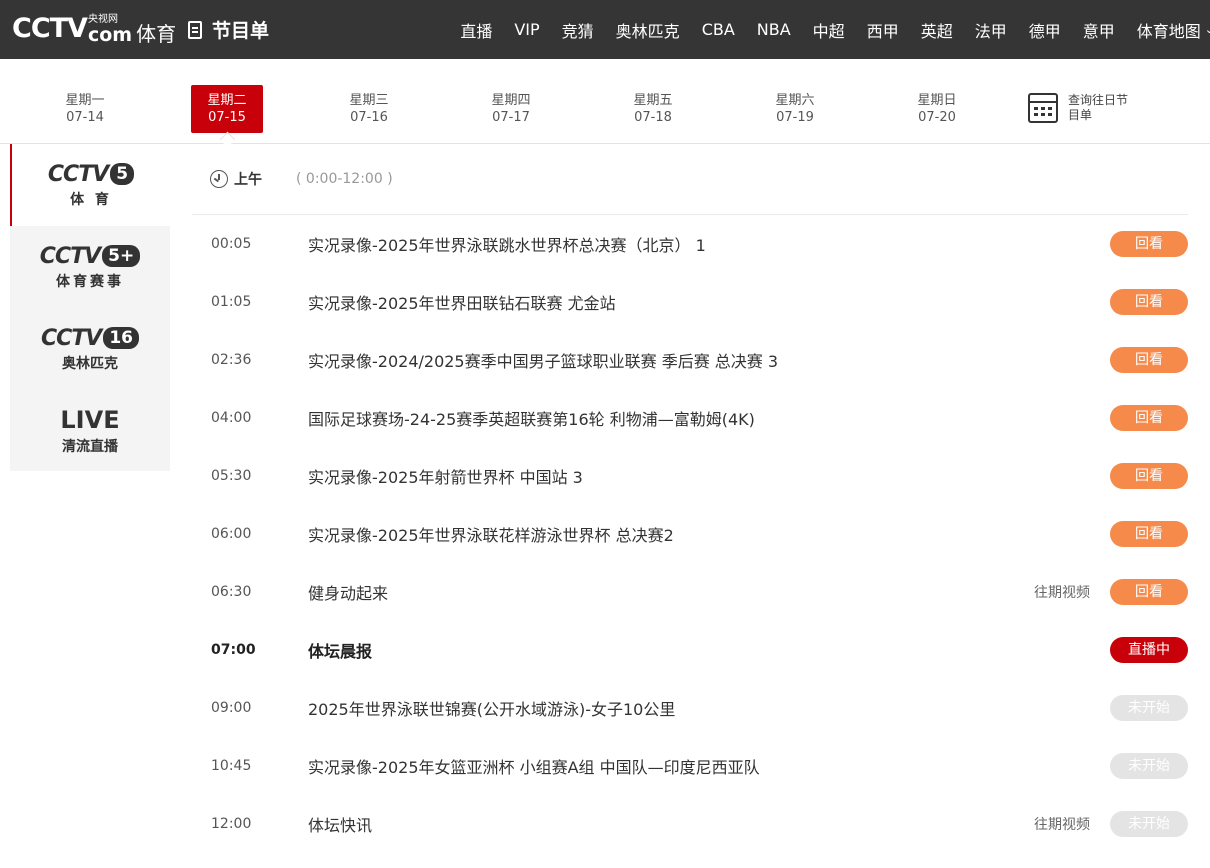 Image resolution: width=1210 pixels, height=868 pixels. Describe the element at coordinates (1043, 108) in the screenshot. I see `calendar-icon` at that location.